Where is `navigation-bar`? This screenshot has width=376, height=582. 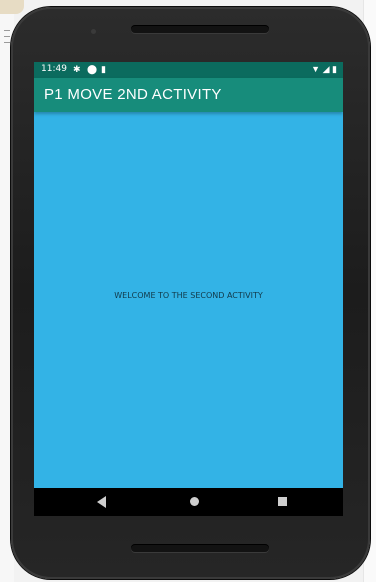
navigation-bar is located at coordinates (188, 502).